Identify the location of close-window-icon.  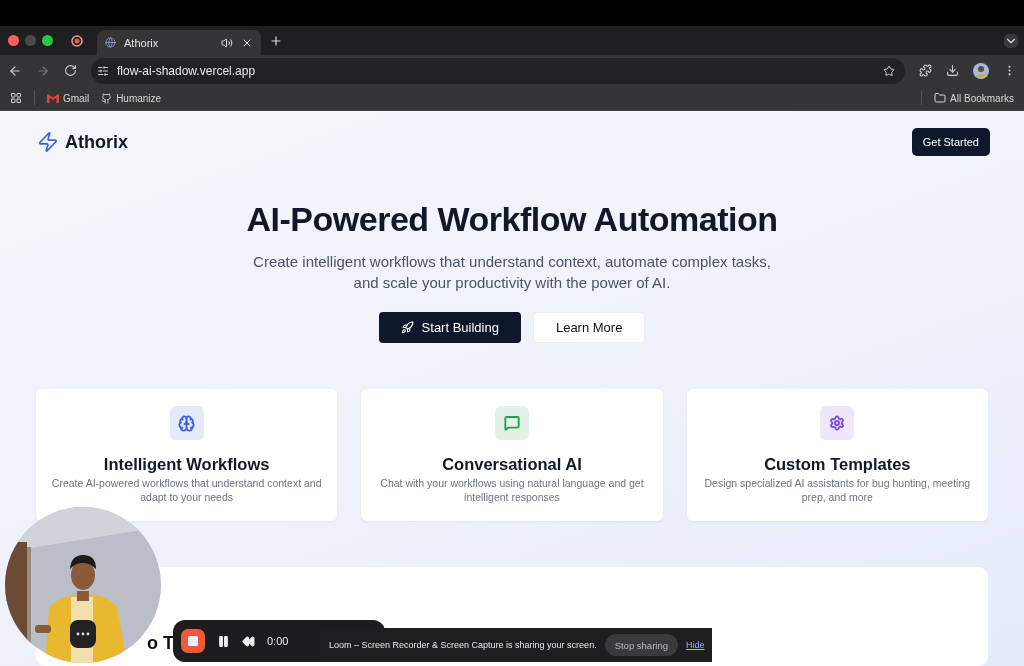
(13, 40).